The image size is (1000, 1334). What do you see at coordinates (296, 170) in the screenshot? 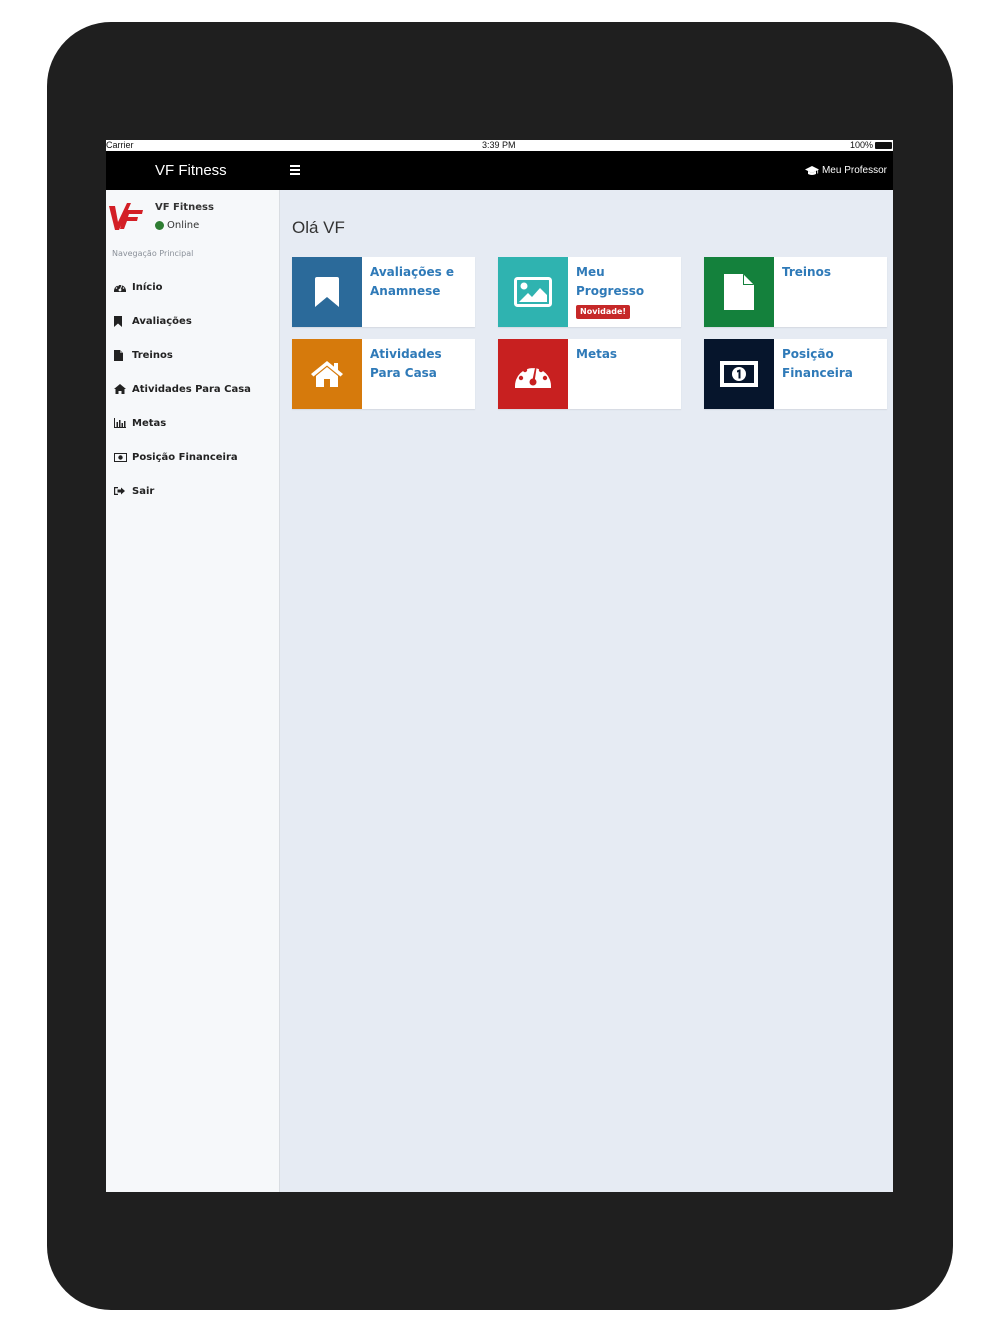
I see `menu-toggle-icon` at bounding box center [296, 170].